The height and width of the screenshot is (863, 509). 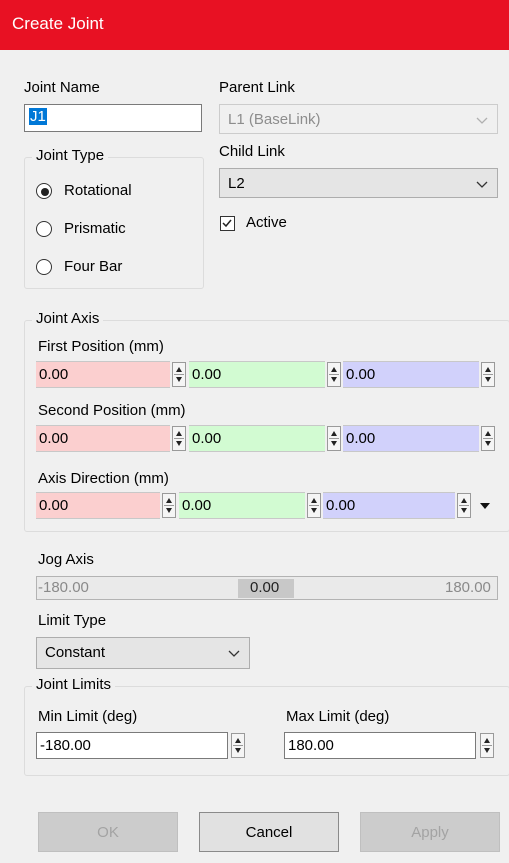 What do you see at coordinates (242, 505) in the screenshot?
I see `axis-direction-y-input: 0.00` at bounding box center [242, 505].